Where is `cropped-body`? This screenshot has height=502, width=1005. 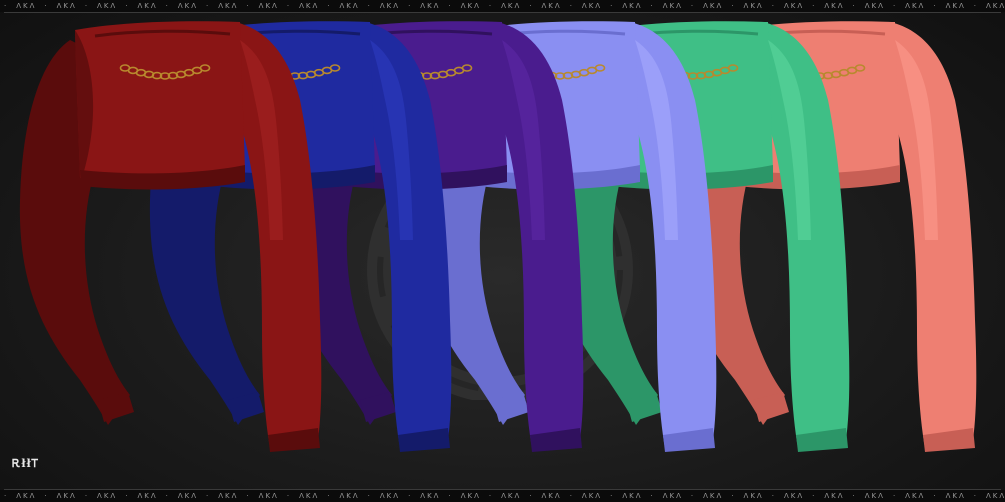 cropped-body is located at coordinates (160, 100).